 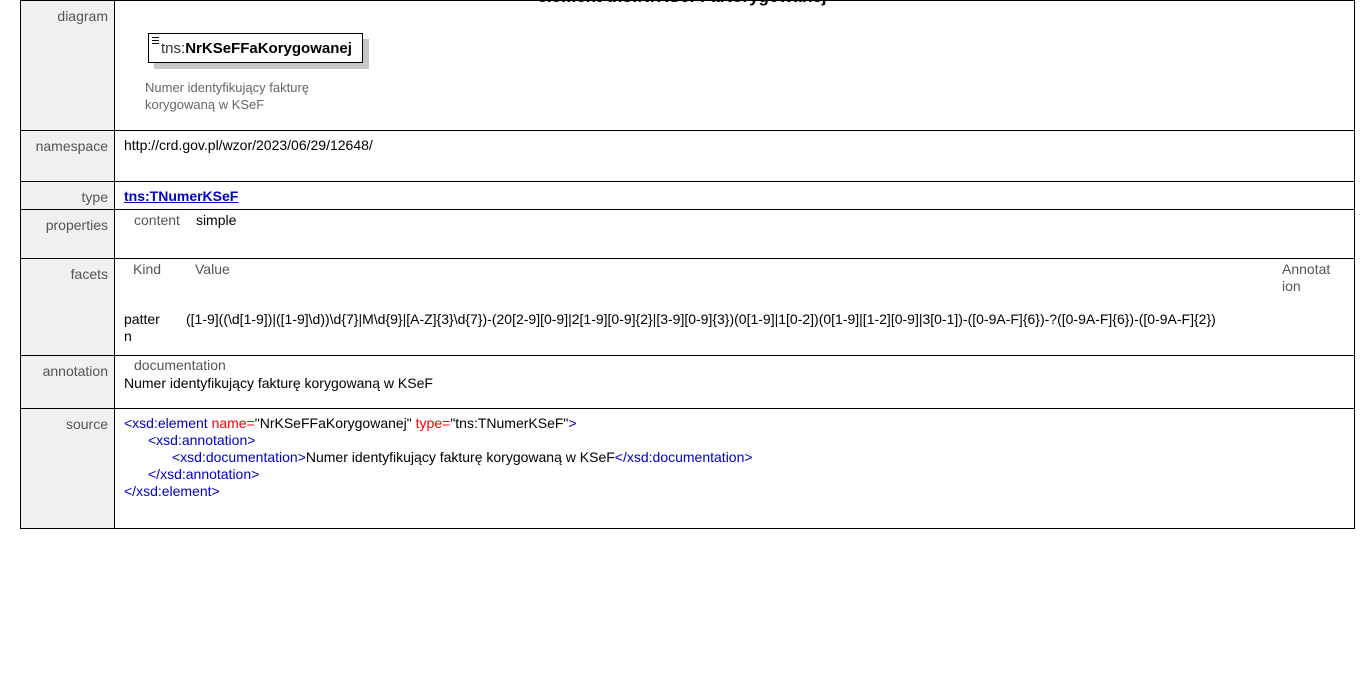 What do you see at coordinates (67, 234) in the screenshot?
I see `row-label-properties: properties` at bounding box center [67, 234].